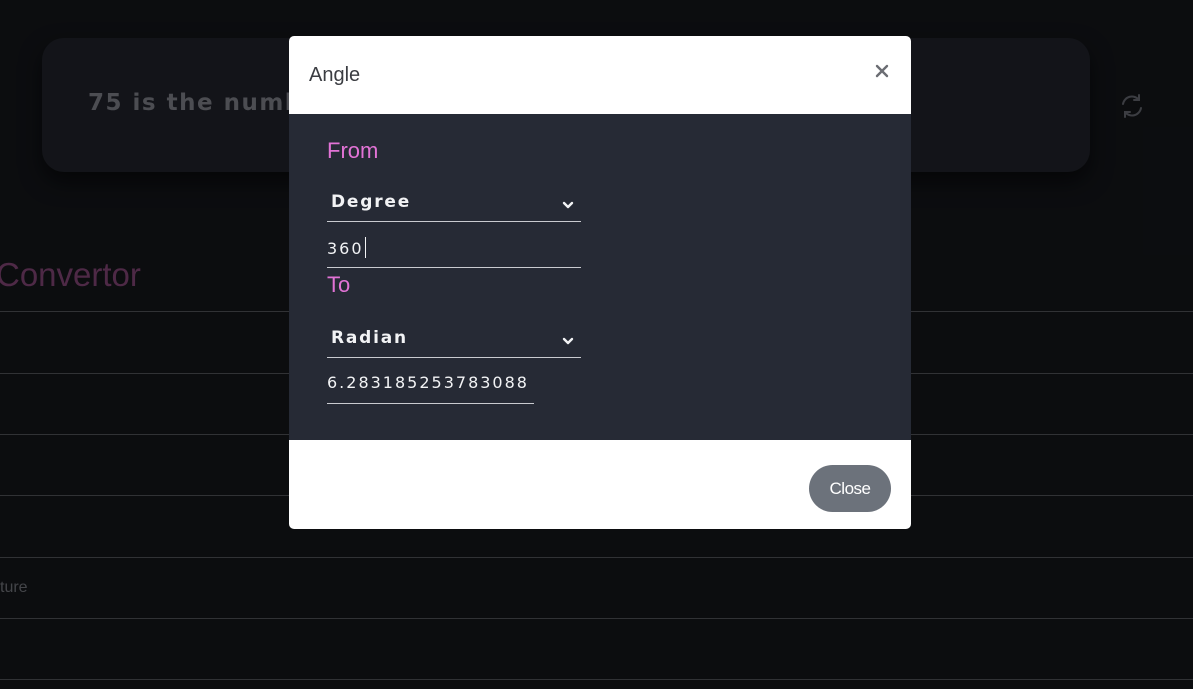 This screenshot has height=689, width=1193. Describe the element at coordinates (339, 284) in the screenshot. I see `to-label: To` at that location.